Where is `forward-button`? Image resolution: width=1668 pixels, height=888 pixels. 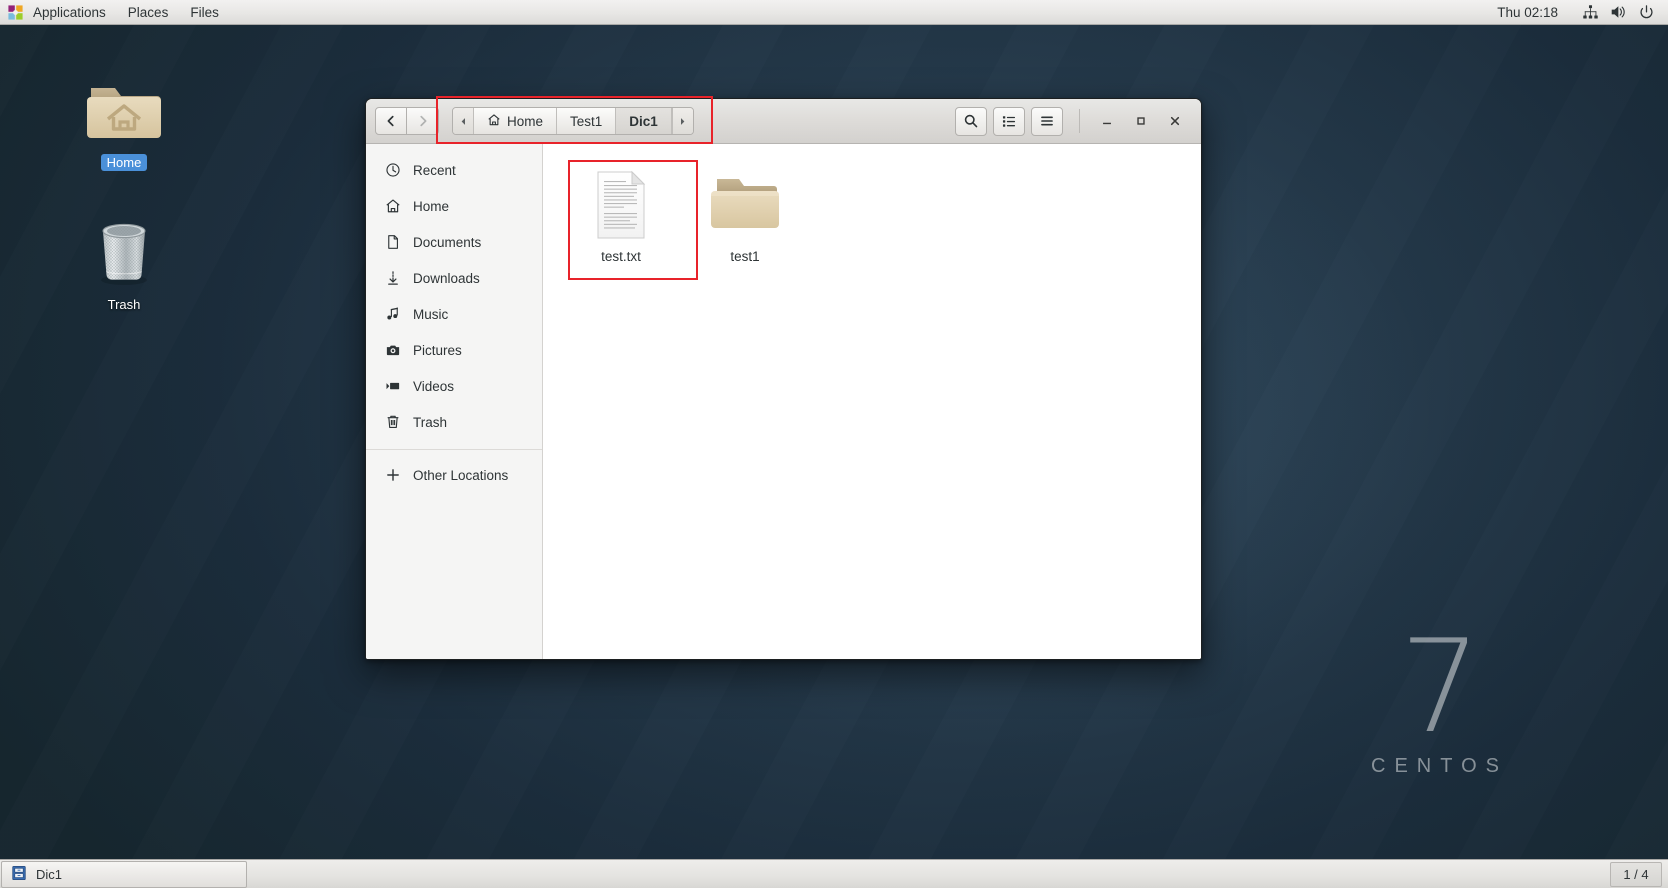
forward-button is located at coordinates (423, 121).